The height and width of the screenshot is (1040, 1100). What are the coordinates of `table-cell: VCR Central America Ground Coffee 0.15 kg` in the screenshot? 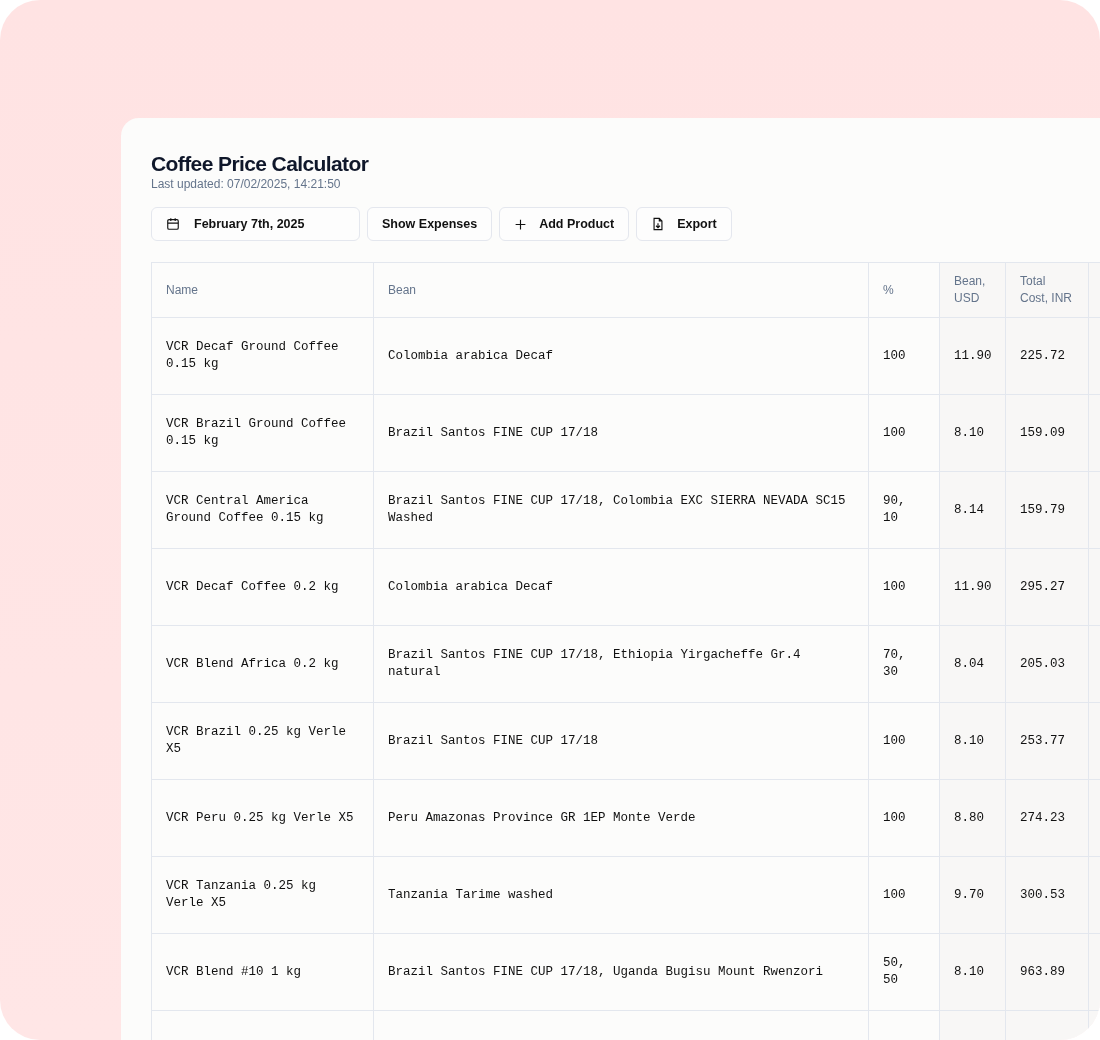 It's located at (245, 509).